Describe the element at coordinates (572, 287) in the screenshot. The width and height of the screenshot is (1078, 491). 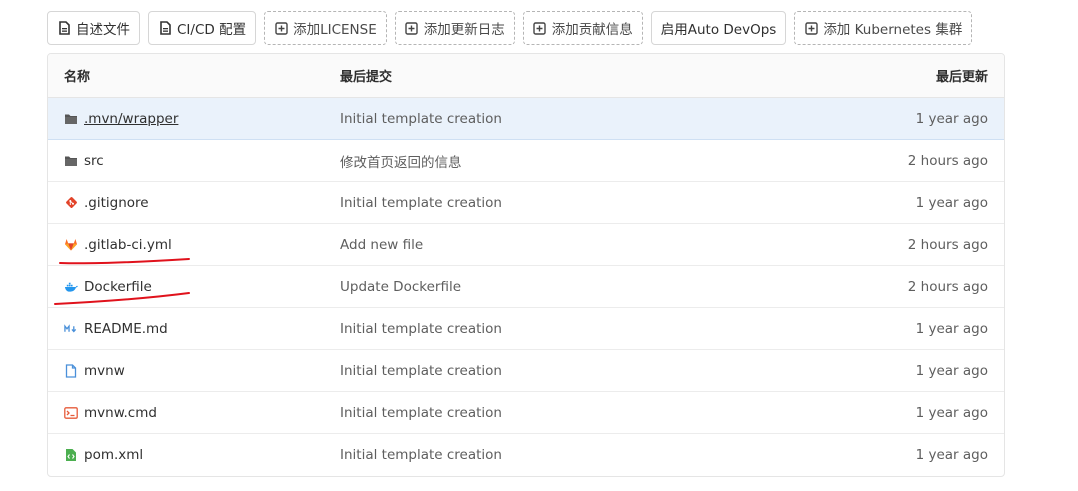
I see `commit-message-link: Update Dockerfile` at that location.